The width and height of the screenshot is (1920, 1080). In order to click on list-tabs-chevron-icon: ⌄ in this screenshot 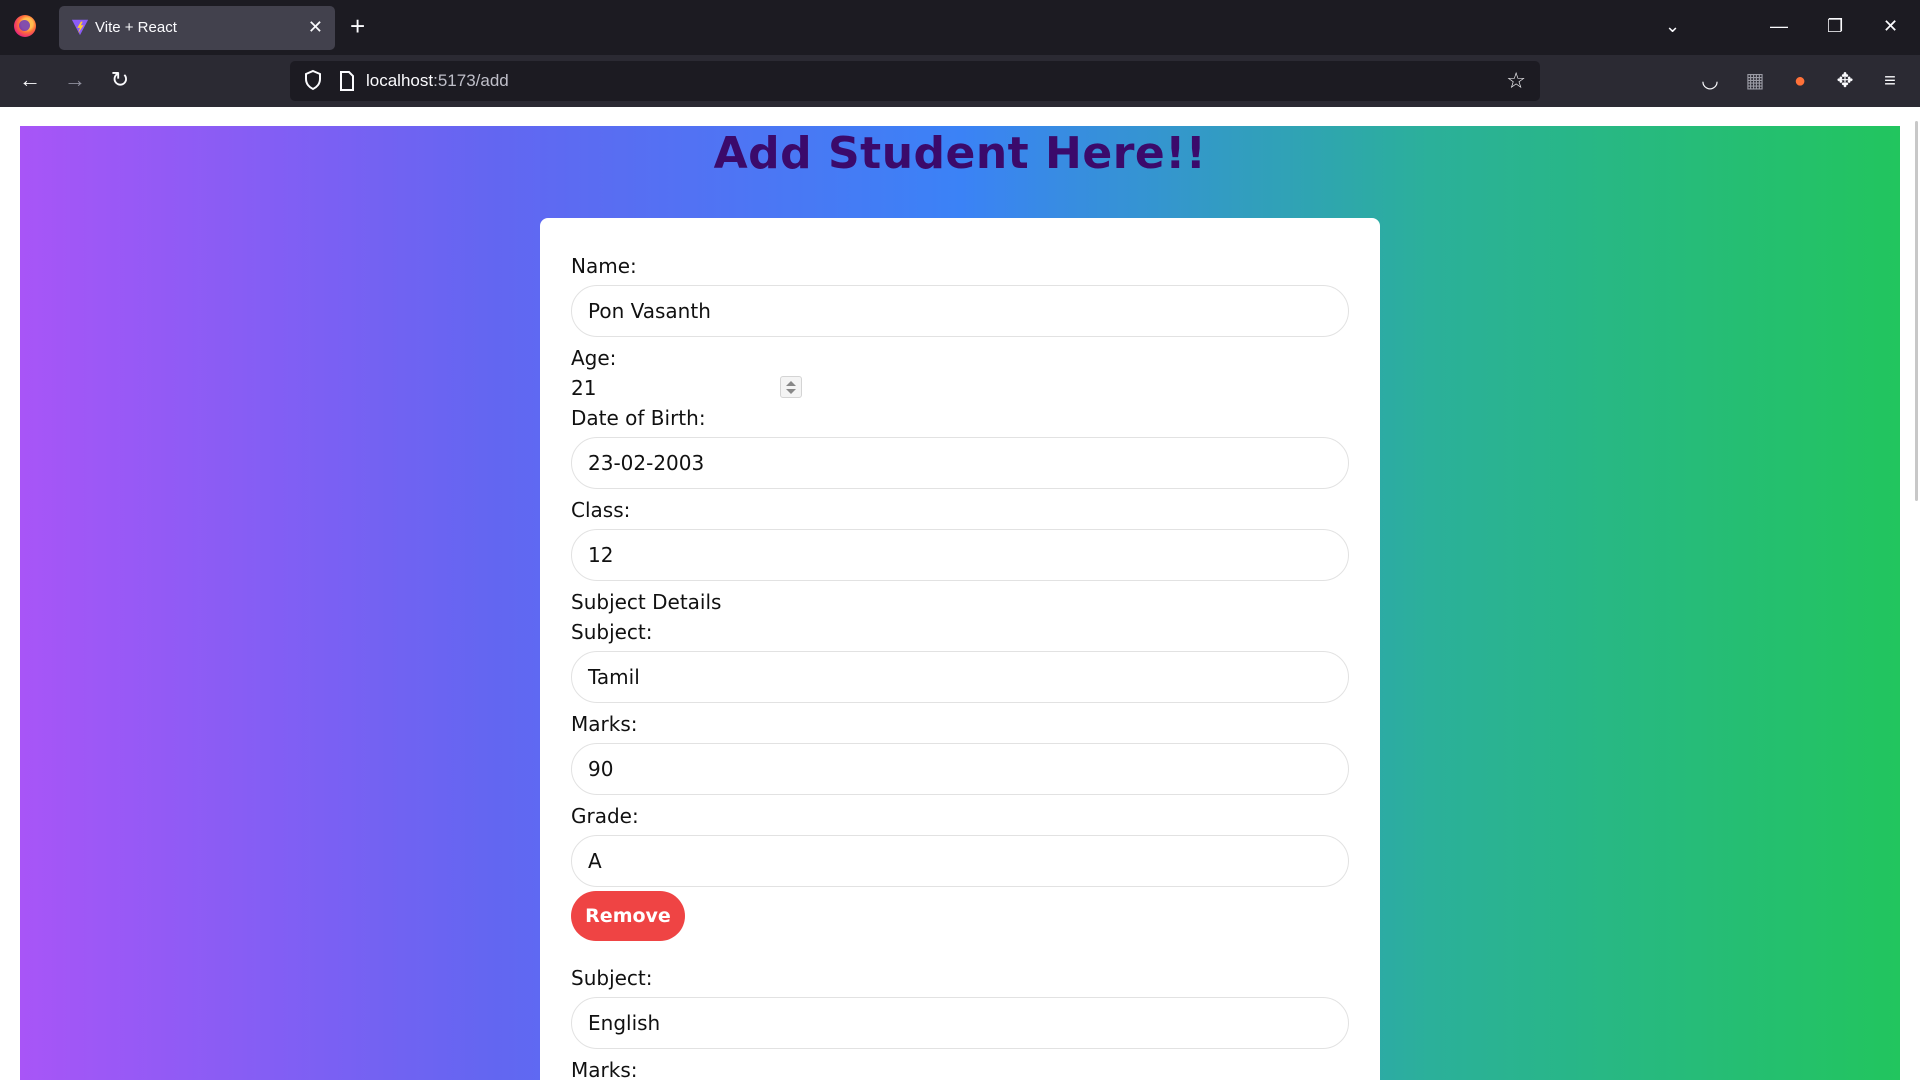, I will do `click(1672, 26)`.